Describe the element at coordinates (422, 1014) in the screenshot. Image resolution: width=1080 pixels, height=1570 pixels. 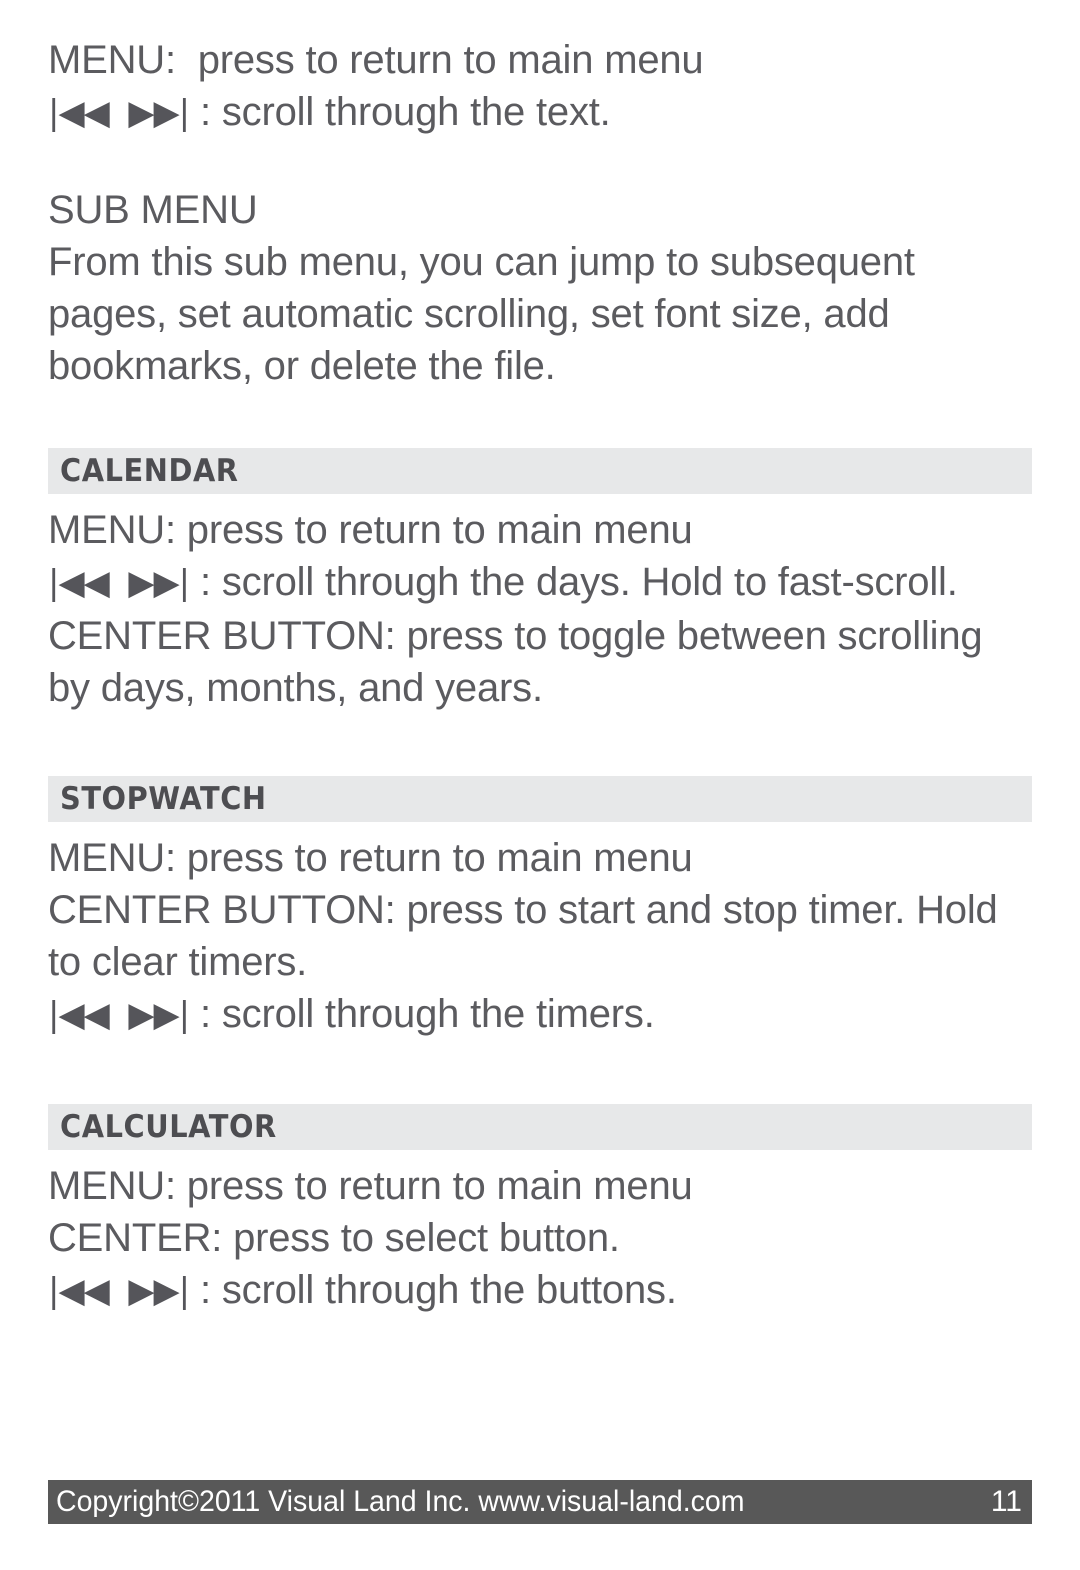
I see `section-line-text: : scroll through the timers.` at that location.